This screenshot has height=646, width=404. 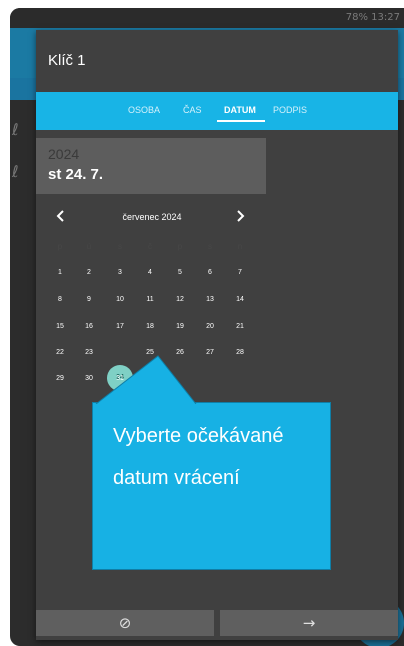 What do you see at coordinates (120, 300) in the screenshot?
I see `calendar-day: 10` at bounding box center [120, 300].